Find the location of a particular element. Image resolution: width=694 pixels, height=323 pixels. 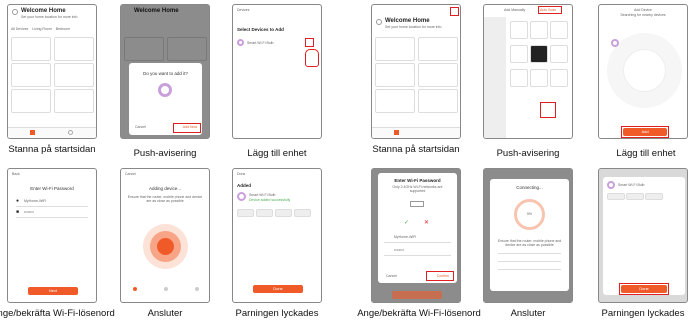

scan-subtitle: Searching for nearby devices is located at coordinates (643, 15).